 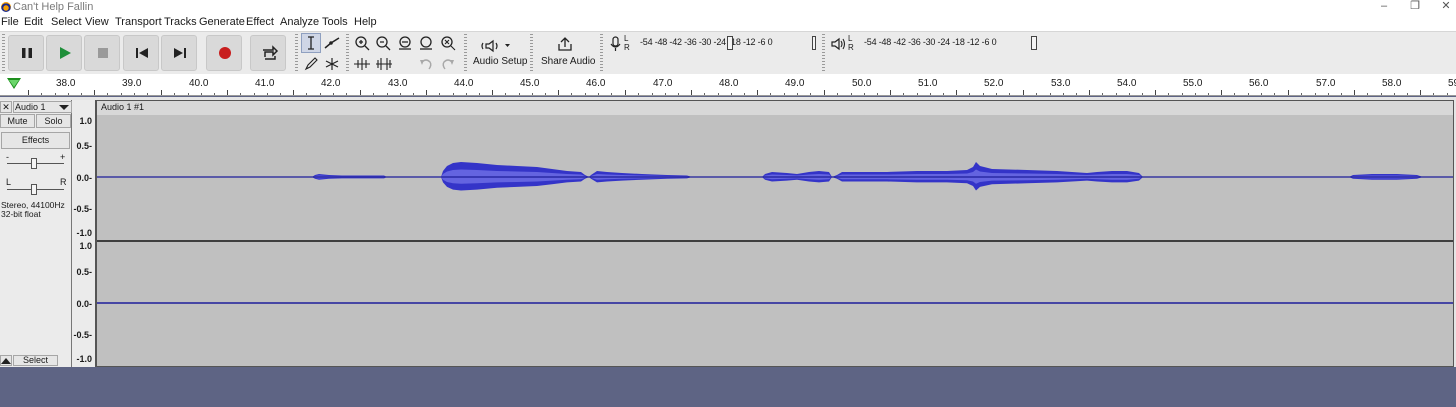 I want to click on skip-to-end-button, so click(x=179, y=53).